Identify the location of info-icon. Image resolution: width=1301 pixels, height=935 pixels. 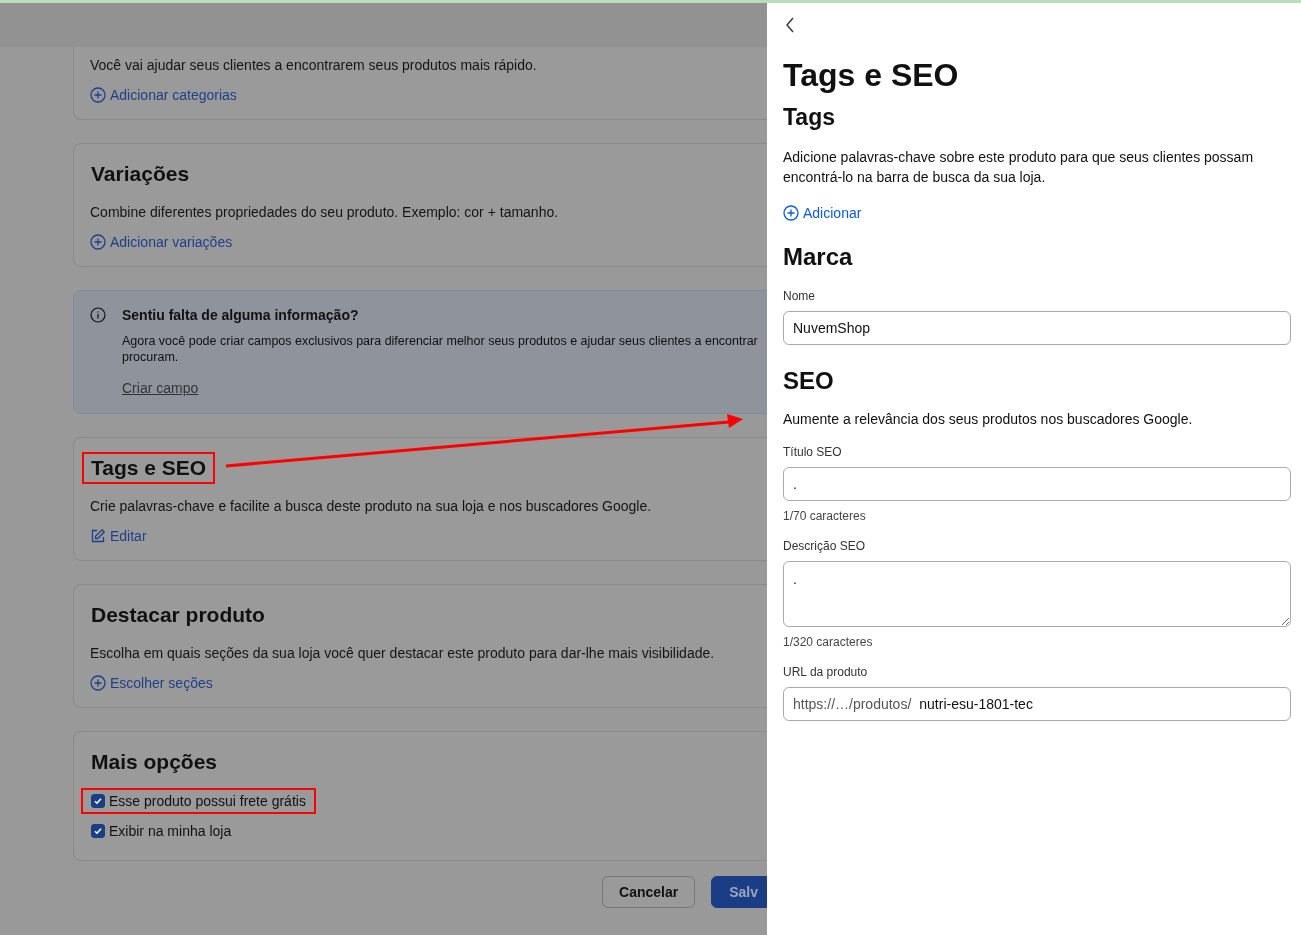
(98, 315).